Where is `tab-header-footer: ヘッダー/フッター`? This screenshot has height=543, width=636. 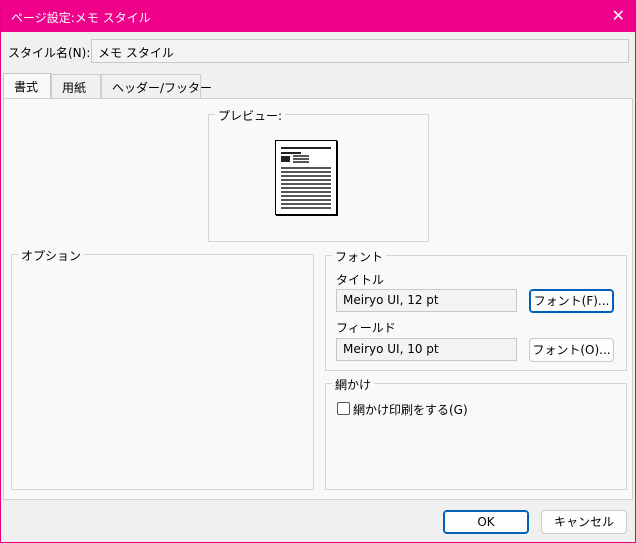 tab-header-footer: ヘッダー/フッター is located at coordinates (156, 86).